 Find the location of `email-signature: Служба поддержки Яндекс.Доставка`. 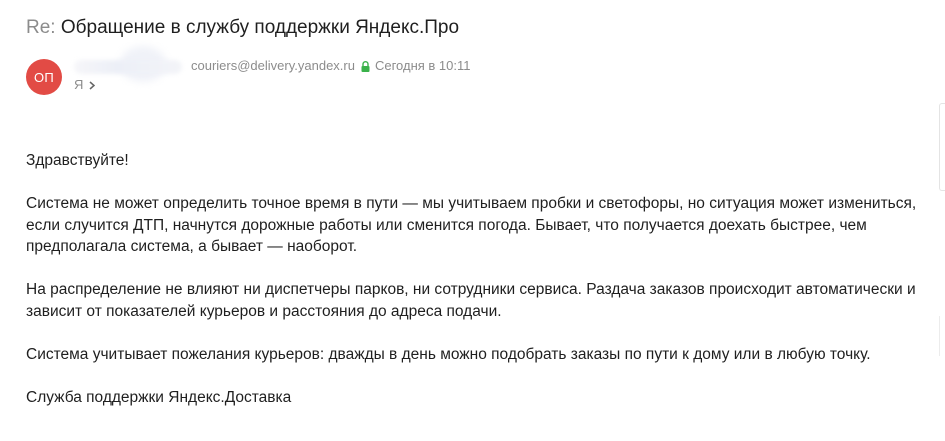

email-signature: Служба поддержки Яндекс.Доставка is located at coordinates (159, 397).